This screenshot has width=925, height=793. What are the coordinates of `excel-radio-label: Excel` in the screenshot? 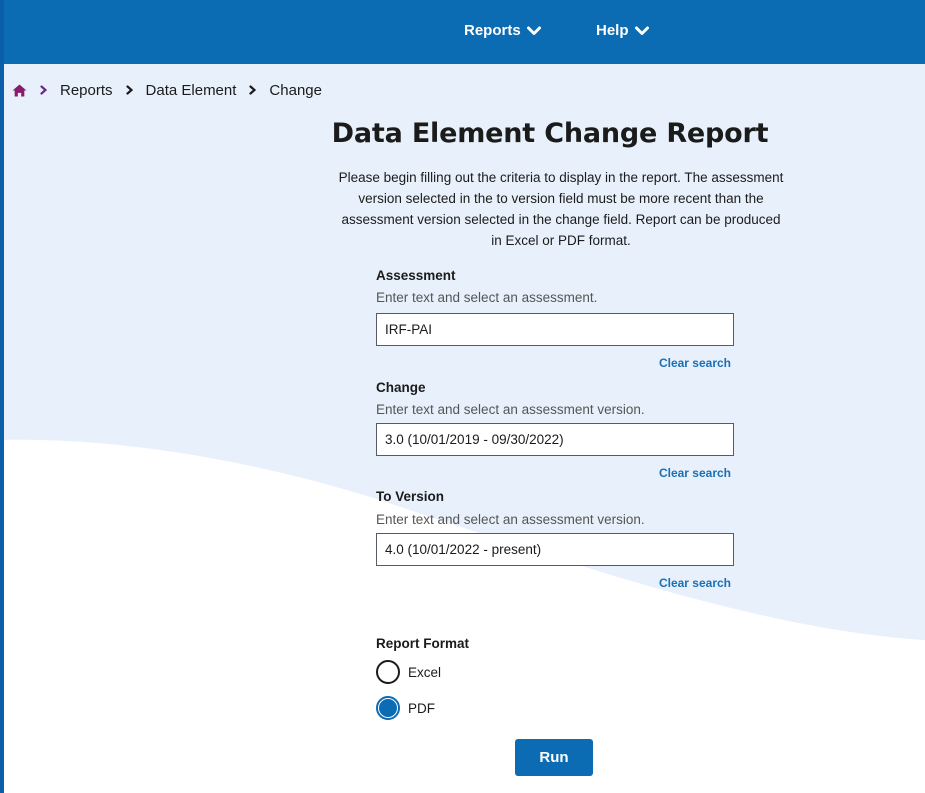 It's located at (425, 672).